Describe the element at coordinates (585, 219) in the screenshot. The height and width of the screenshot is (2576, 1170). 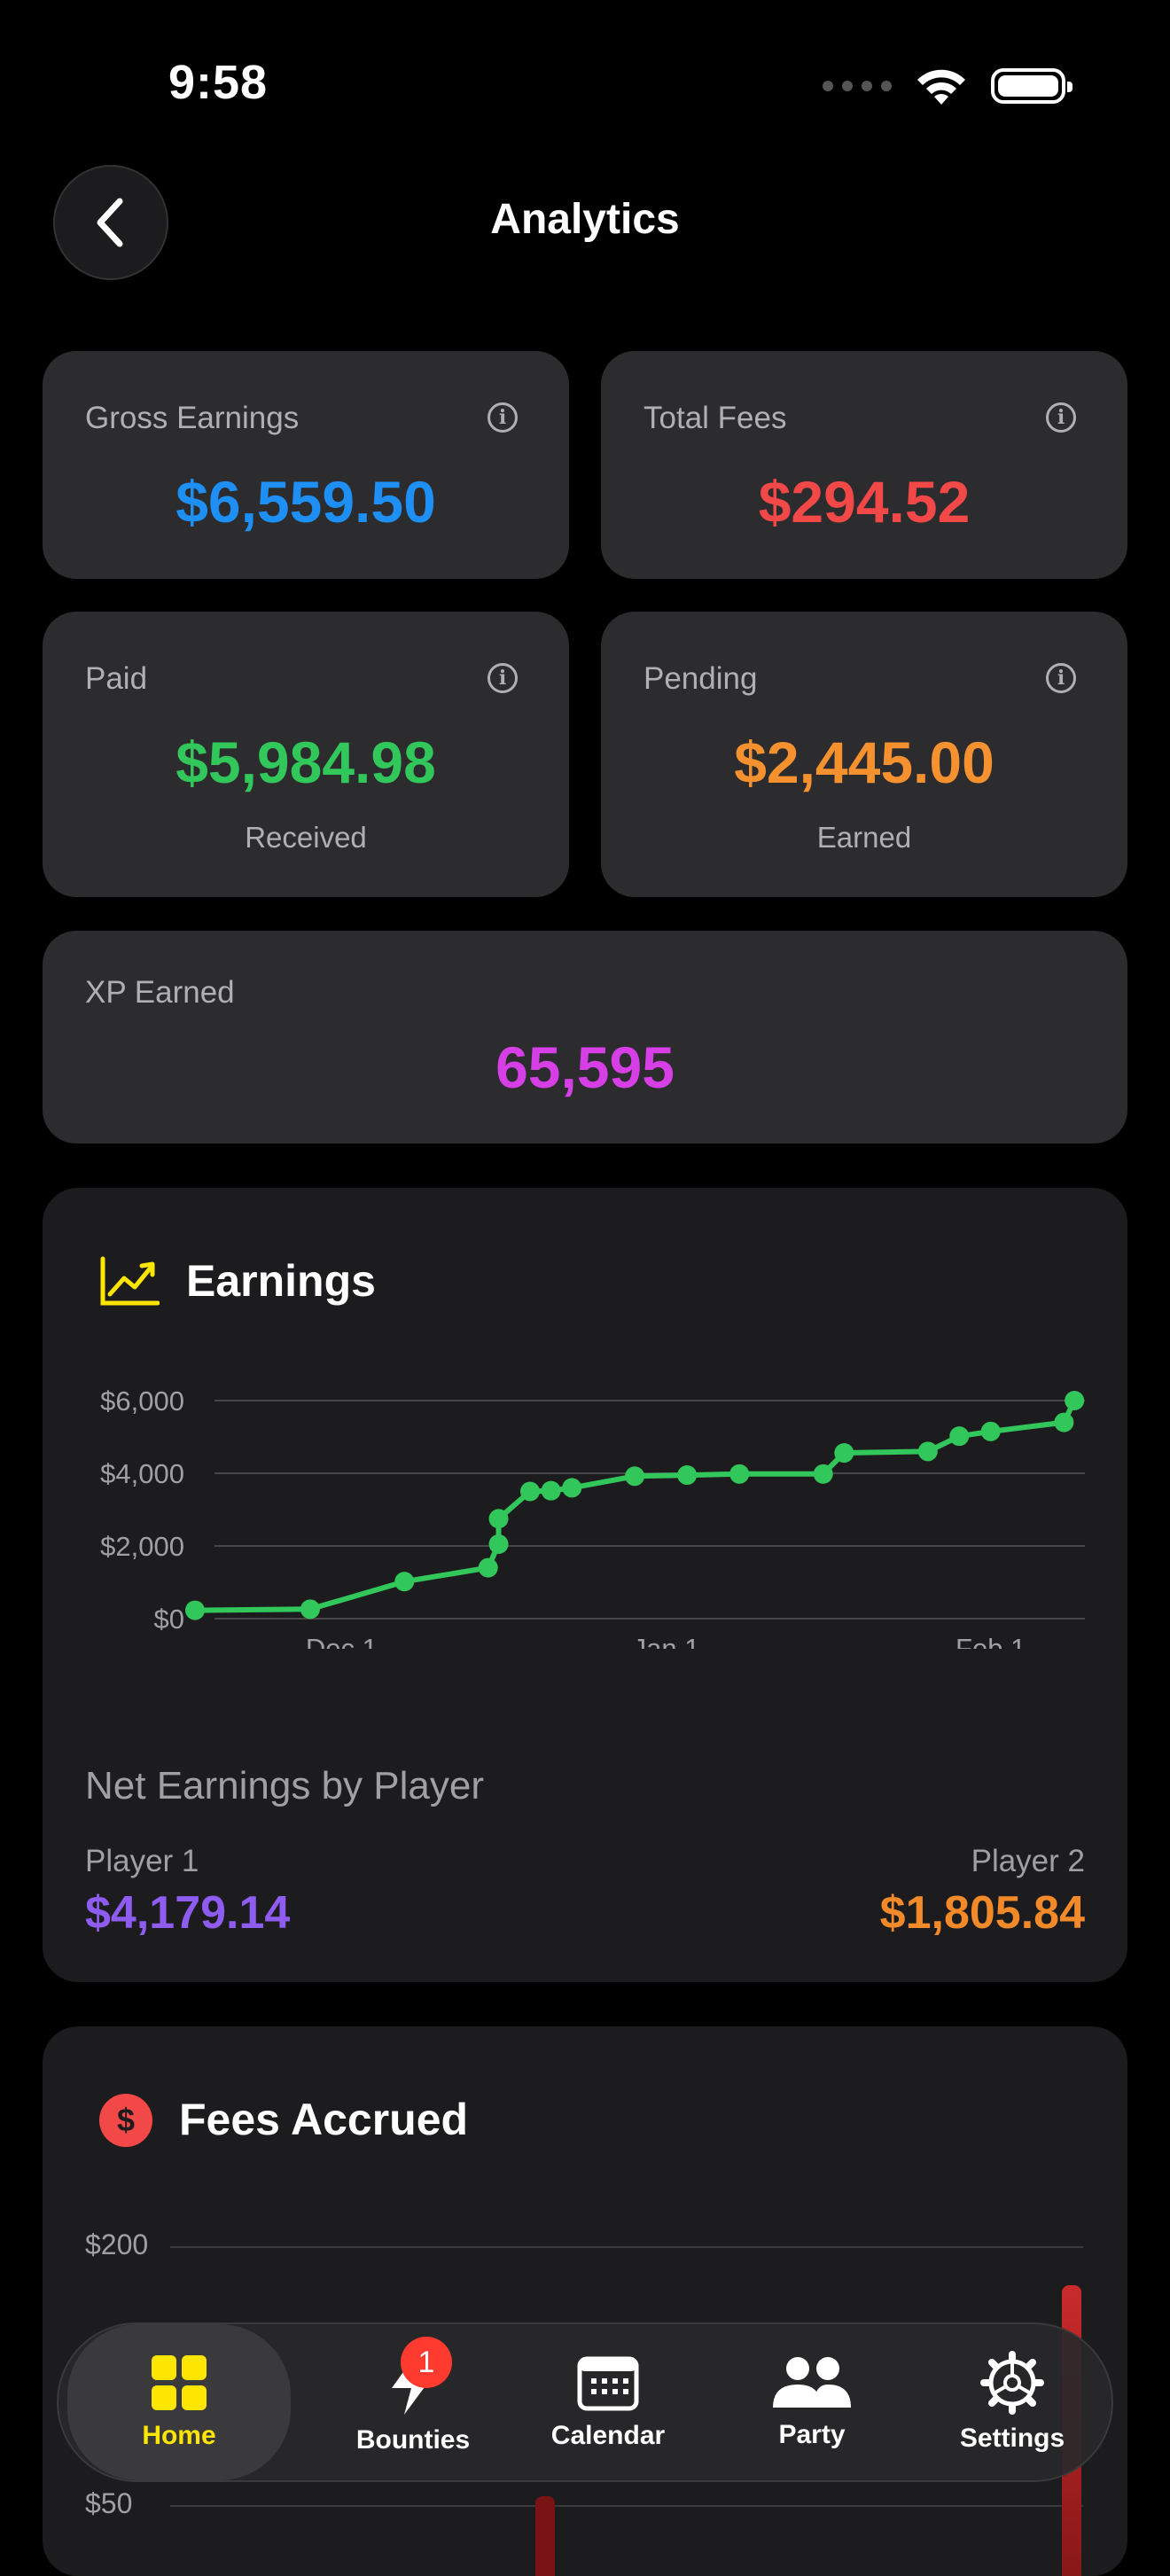
I see `page-title: Analytics` at that location.